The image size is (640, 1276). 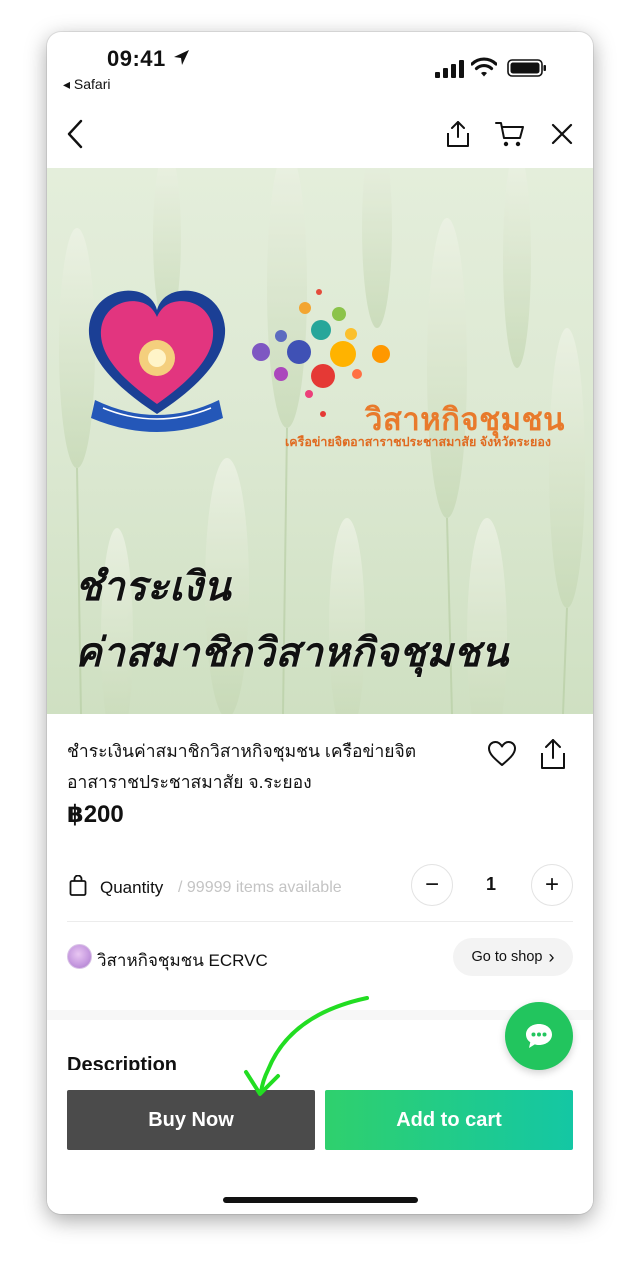 I want to click on go-to-shop-label: Go to shop, so click(x=507, y=957).